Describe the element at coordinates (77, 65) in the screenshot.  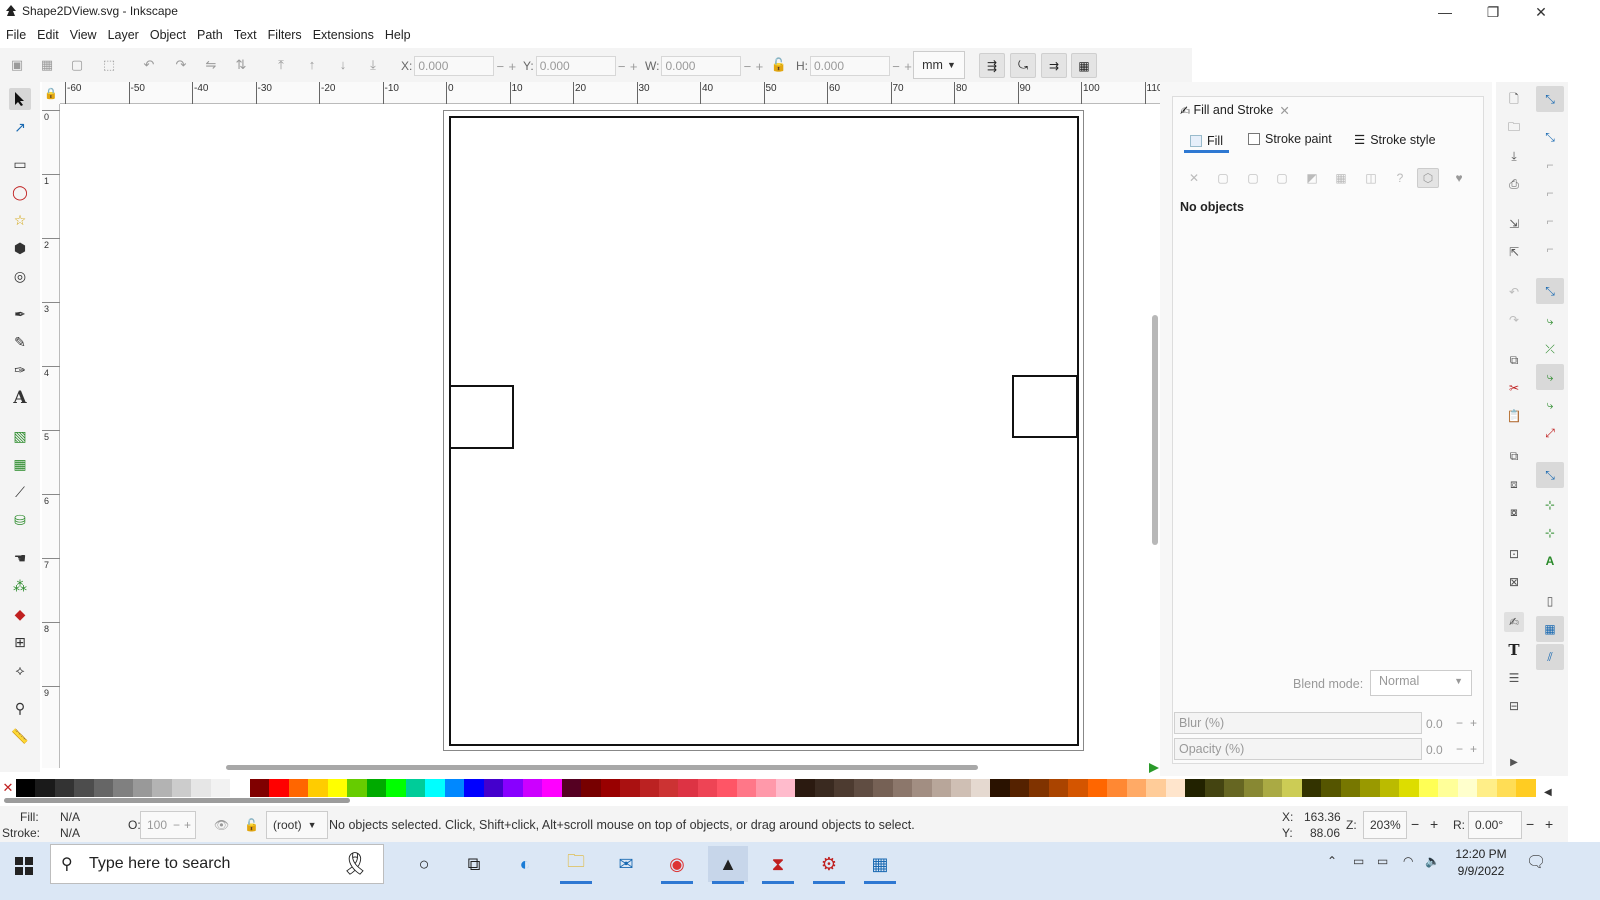
I see `select-same-icon: ▢` at that location.